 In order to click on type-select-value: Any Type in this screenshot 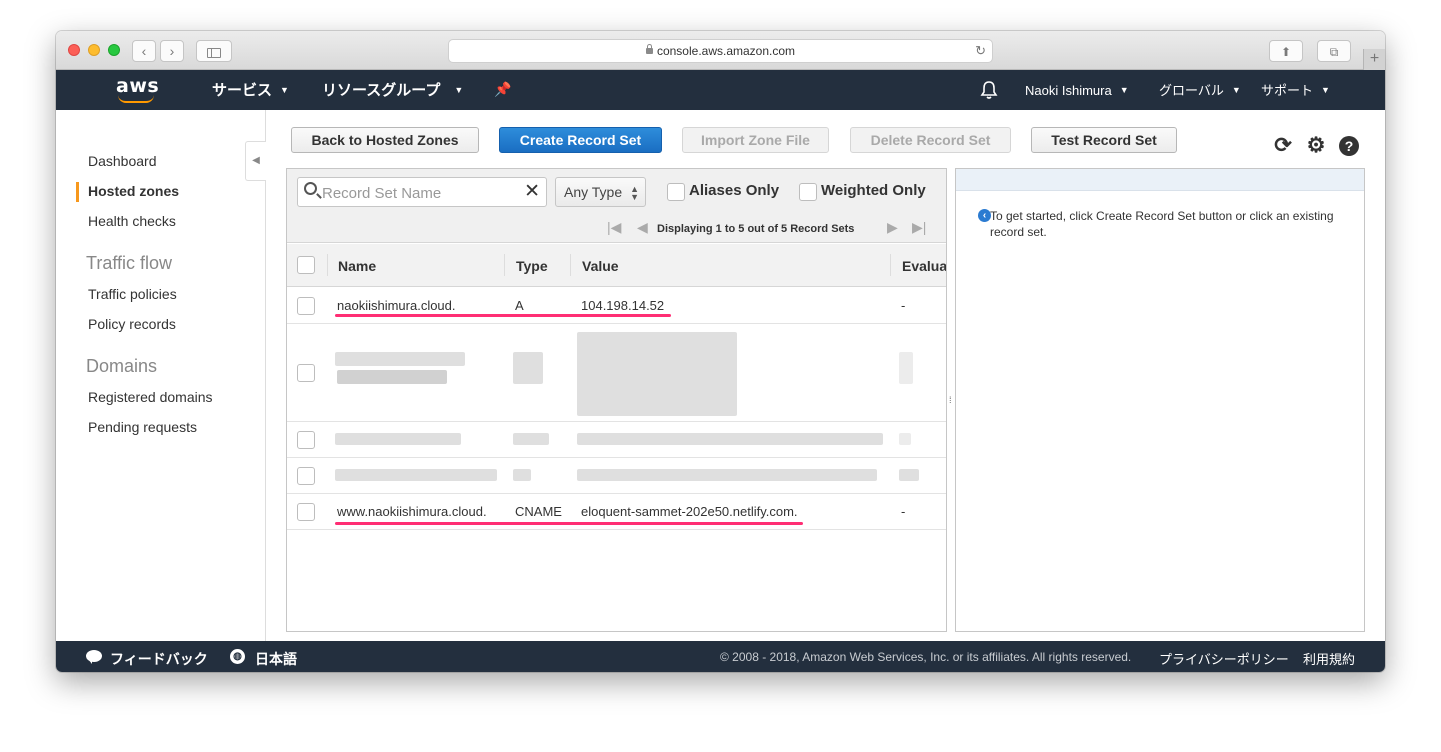, I will do `click(593, 192)`.